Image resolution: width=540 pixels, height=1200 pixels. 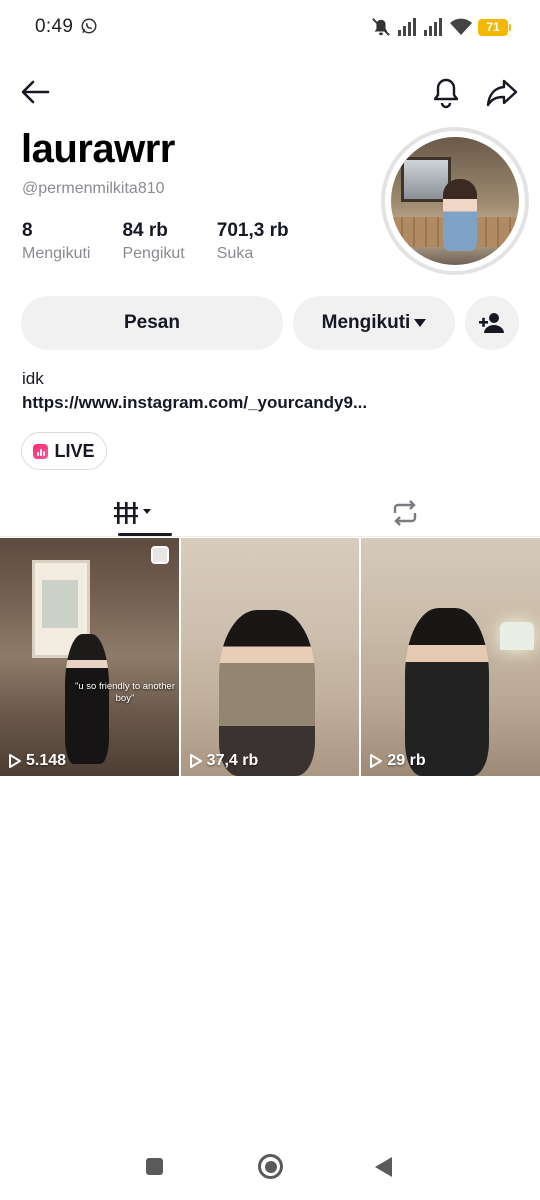 I want to click on add-friend-button, so click(x=492, y=323).